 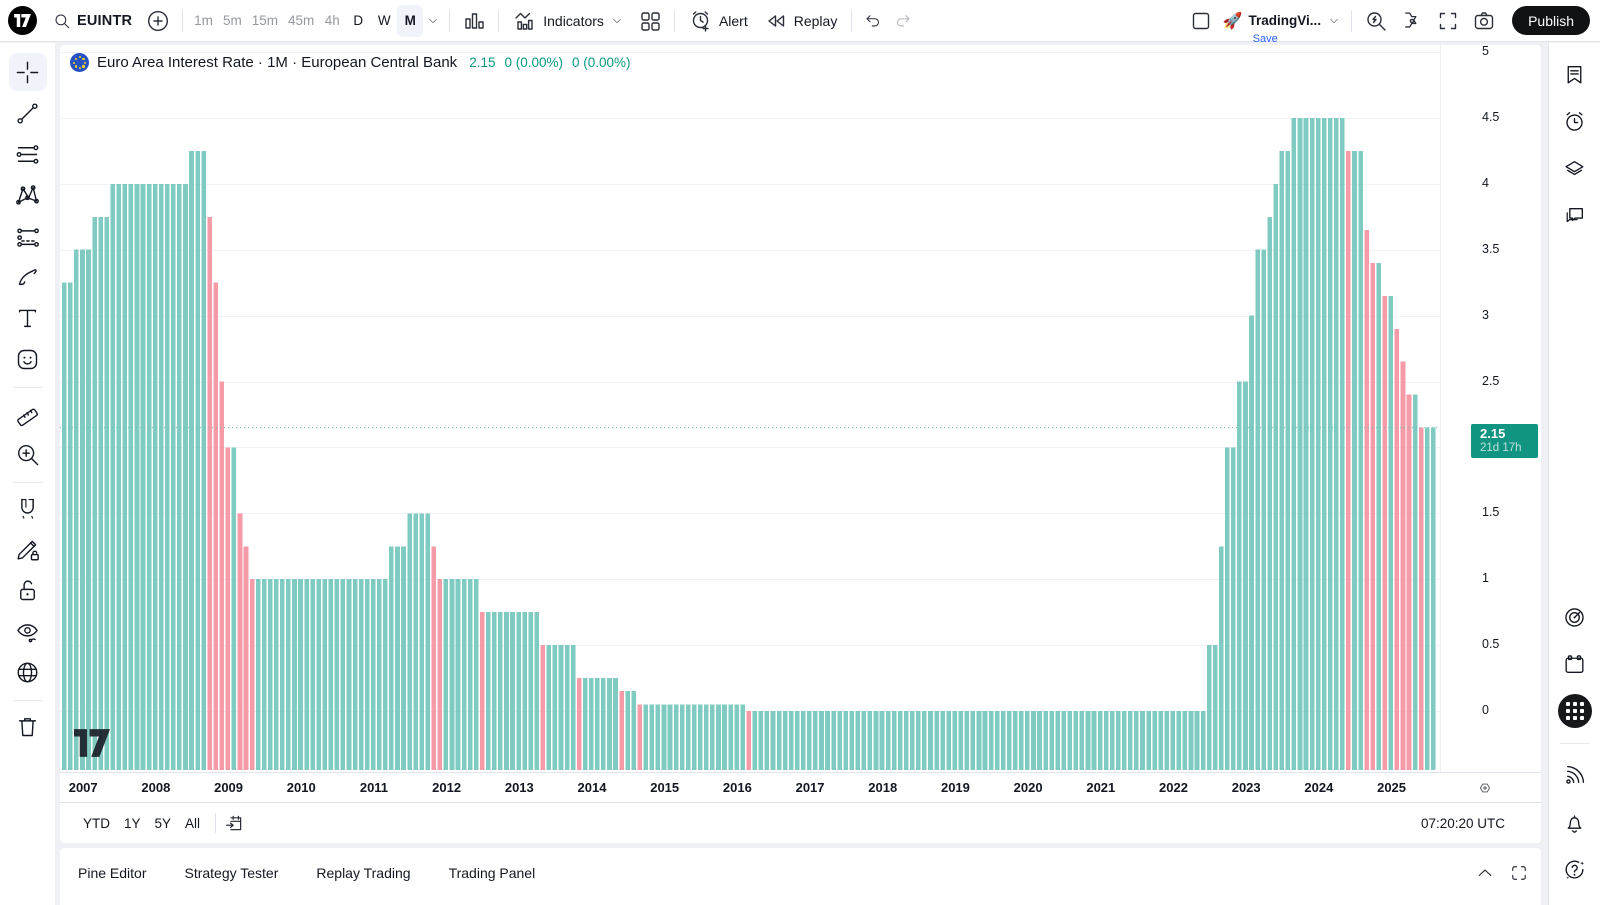 I want to click on watchlist-toggle, so click(x=1575, y=74).